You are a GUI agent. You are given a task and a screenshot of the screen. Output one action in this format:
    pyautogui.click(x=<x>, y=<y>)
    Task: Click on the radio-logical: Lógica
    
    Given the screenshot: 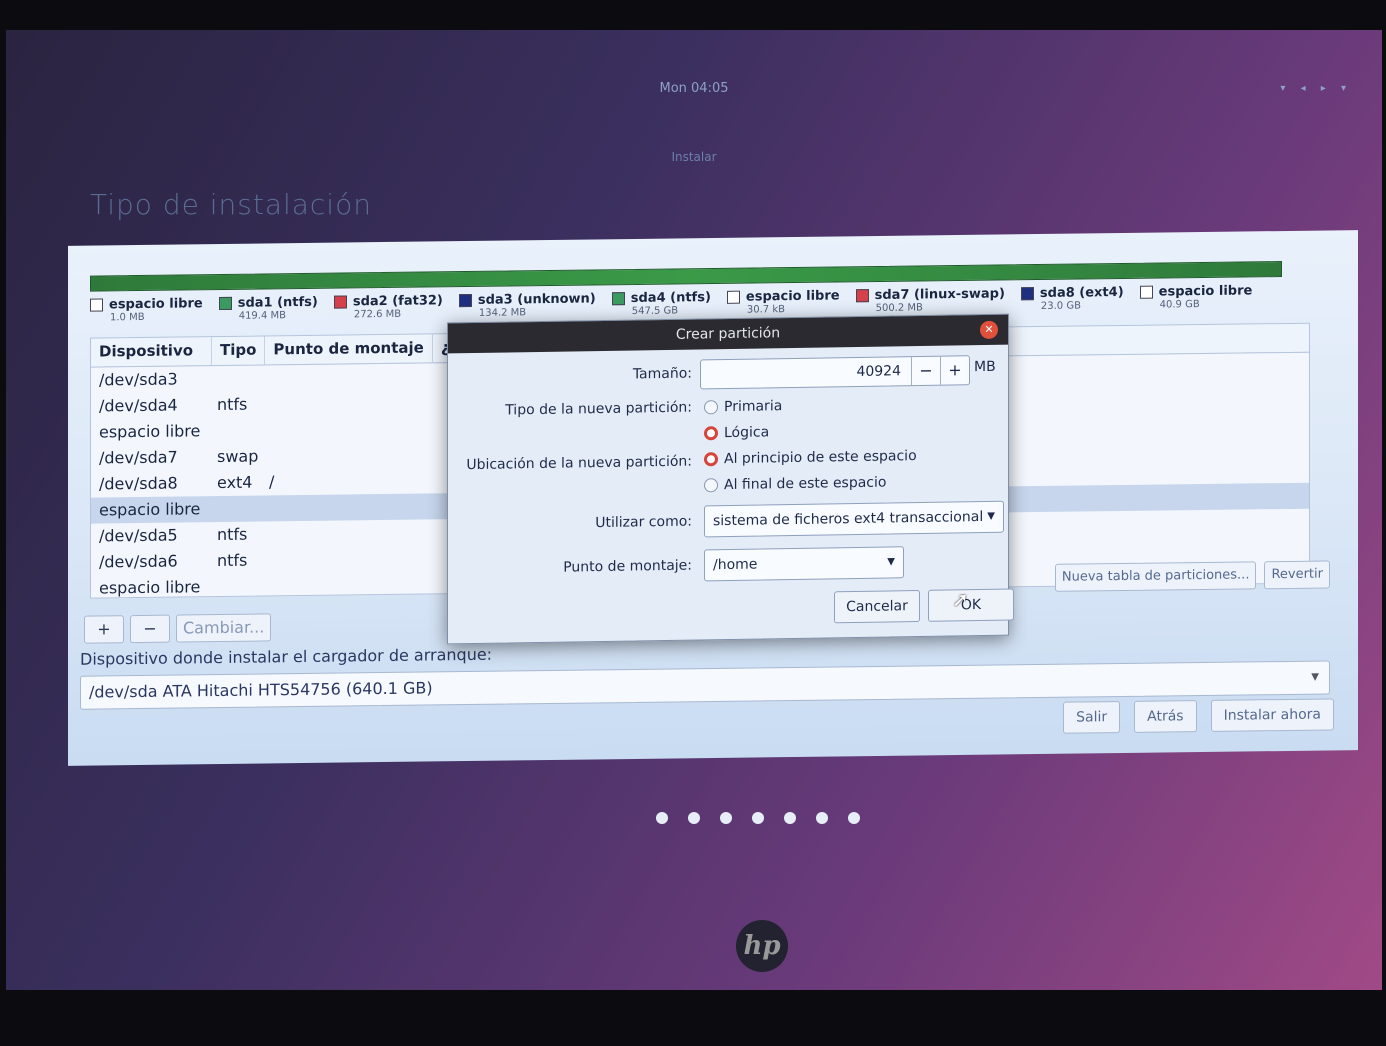 What is the action you would take?
    pyautogui.click(x=736, y=432)
    